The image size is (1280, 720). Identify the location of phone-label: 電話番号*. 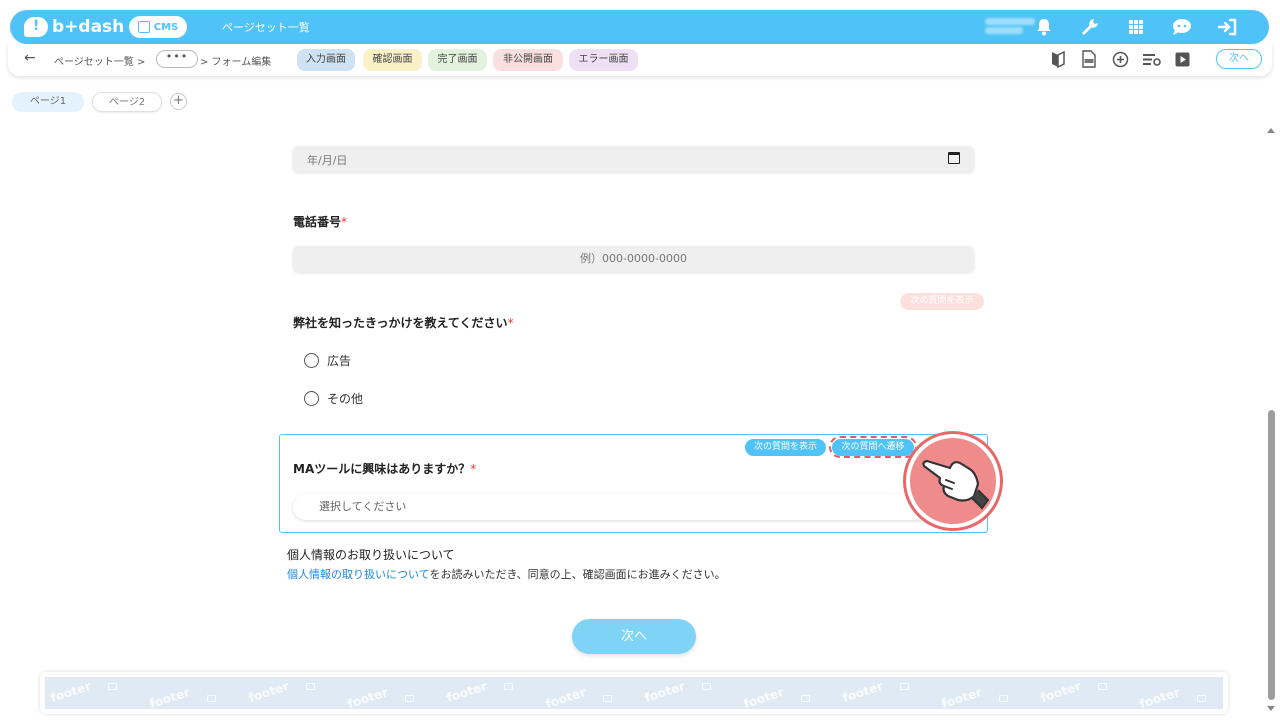
(320, 222).